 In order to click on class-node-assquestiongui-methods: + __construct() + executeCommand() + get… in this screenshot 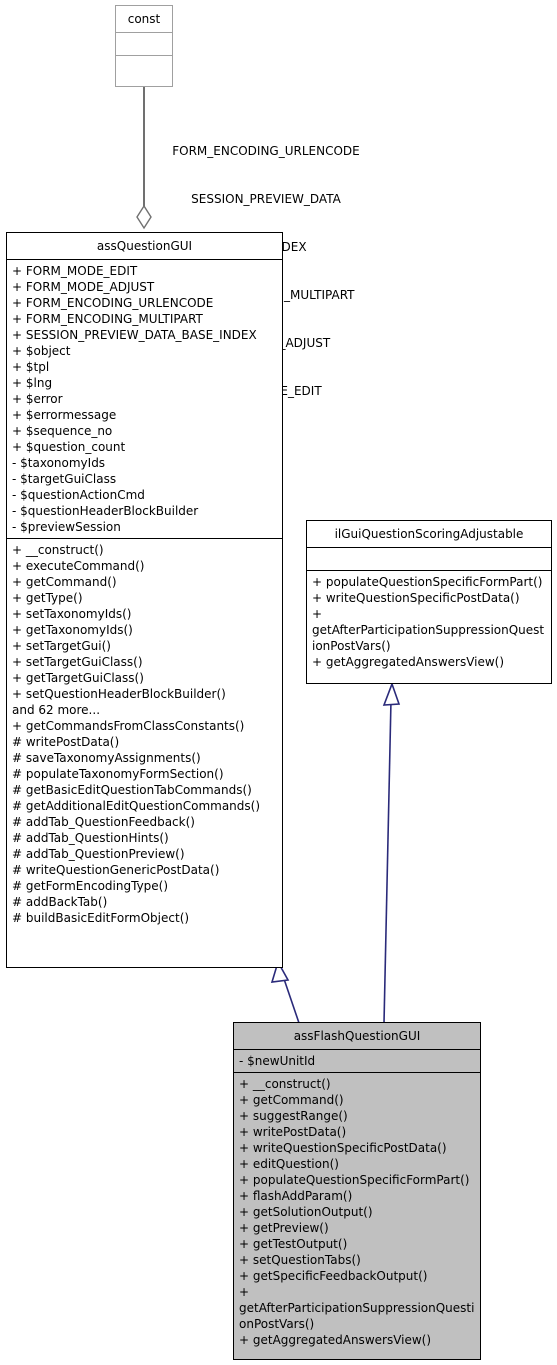, I will do `click(144, 734)`.